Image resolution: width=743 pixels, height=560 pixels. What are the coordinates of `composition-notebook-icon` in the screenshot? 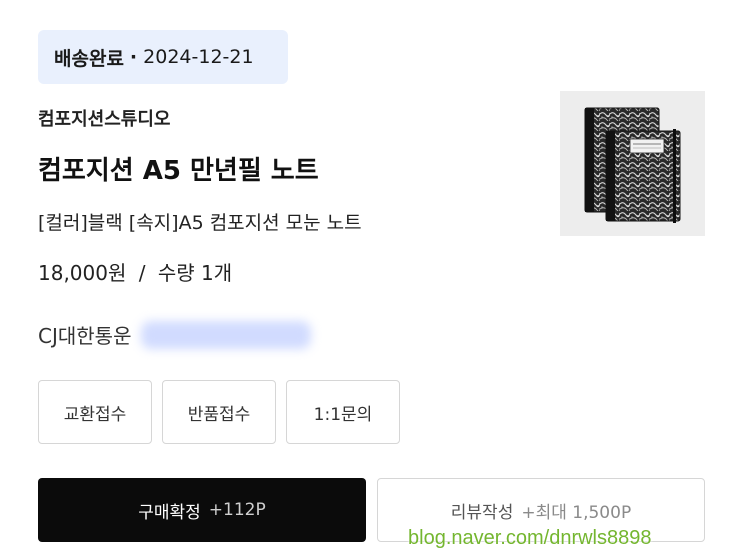 It's located at (632, 165).